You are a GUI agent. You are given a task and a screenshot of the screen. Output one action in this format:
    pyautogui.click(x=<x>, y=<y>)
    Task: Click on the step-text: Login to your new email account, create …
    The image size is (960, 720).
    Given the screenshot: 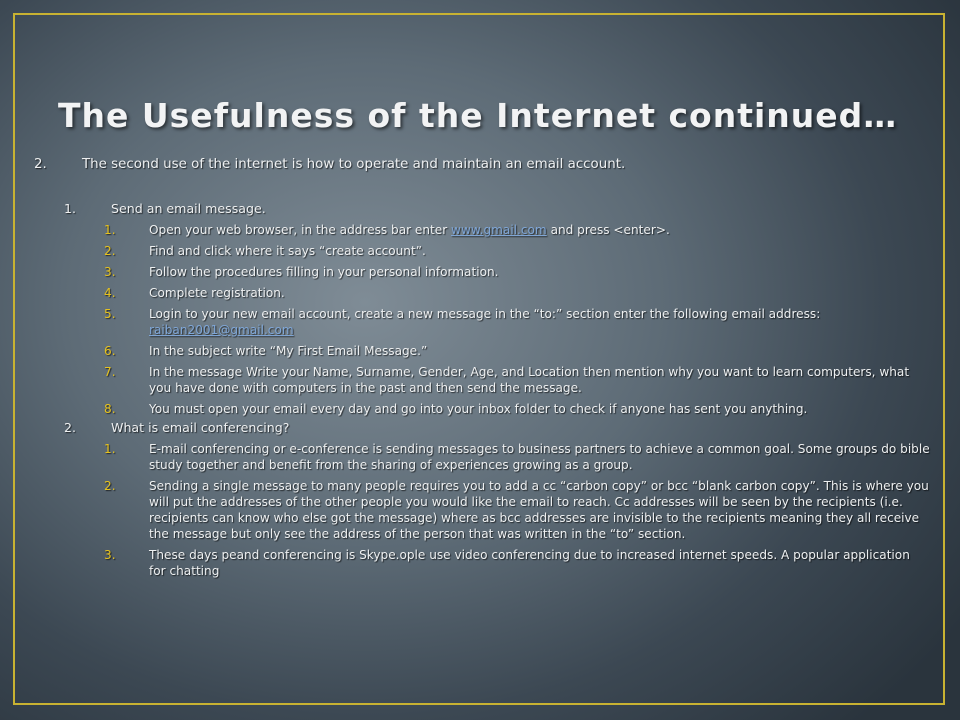 What is the action you would take?
    pyautogui.click(x=539, y=322)
    